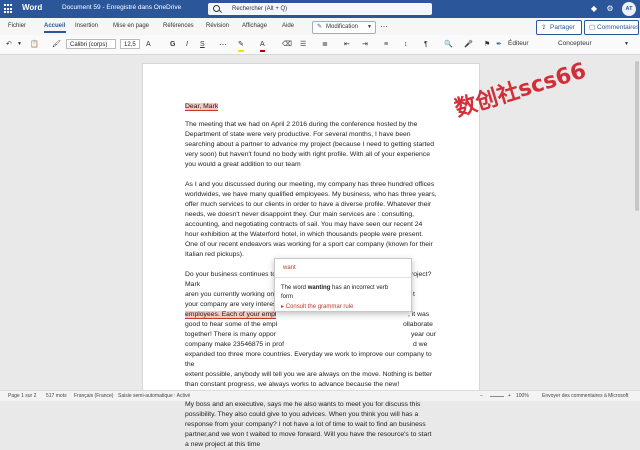 The width and height of the screenshot is (640, 450). I want to click on popup-divider, so click(343, 277).